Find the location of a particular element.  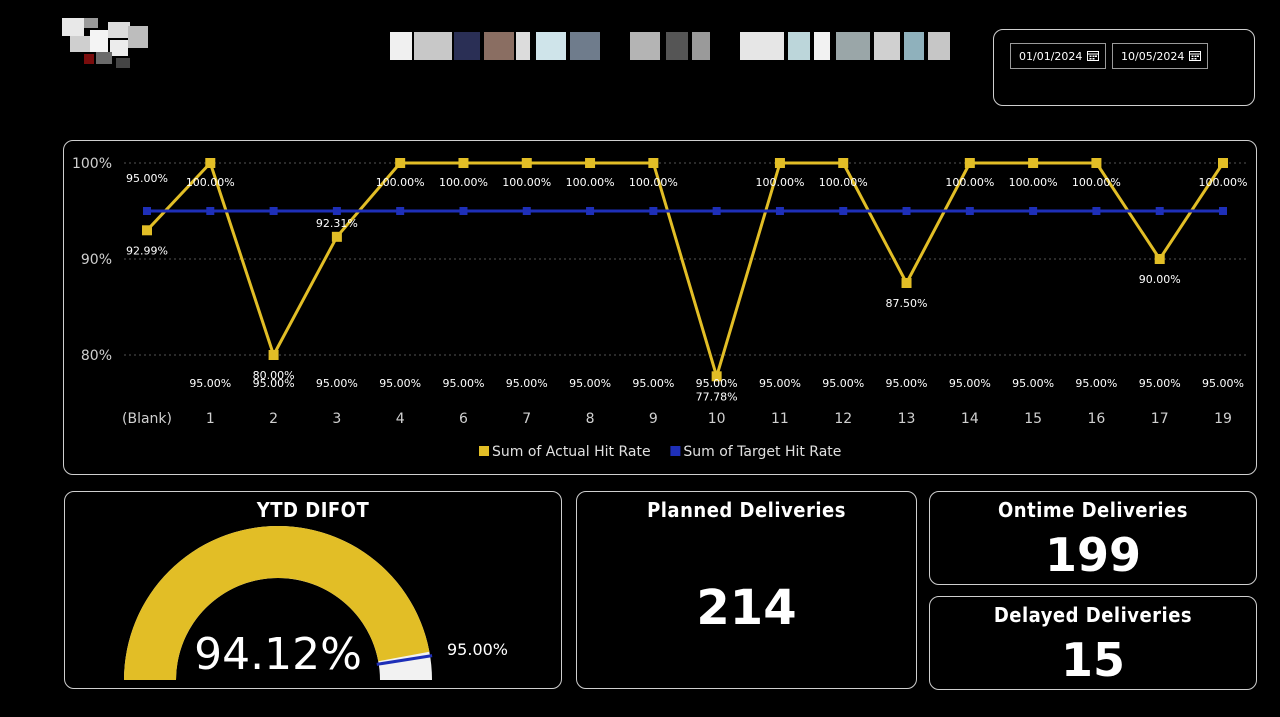

x-tick-label: 2 is located at coordinates (273, 419).